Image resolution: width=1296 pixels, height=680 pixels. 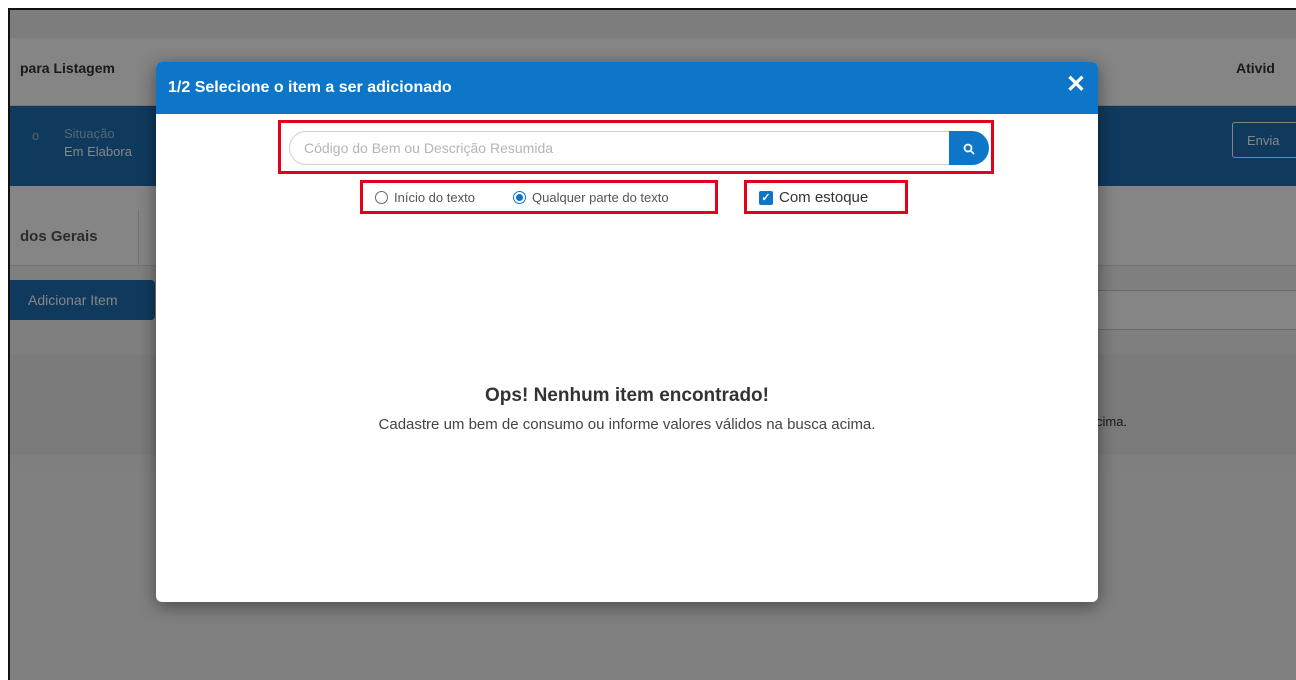 I want to click on search-highlight, so click(x=636, y=147).